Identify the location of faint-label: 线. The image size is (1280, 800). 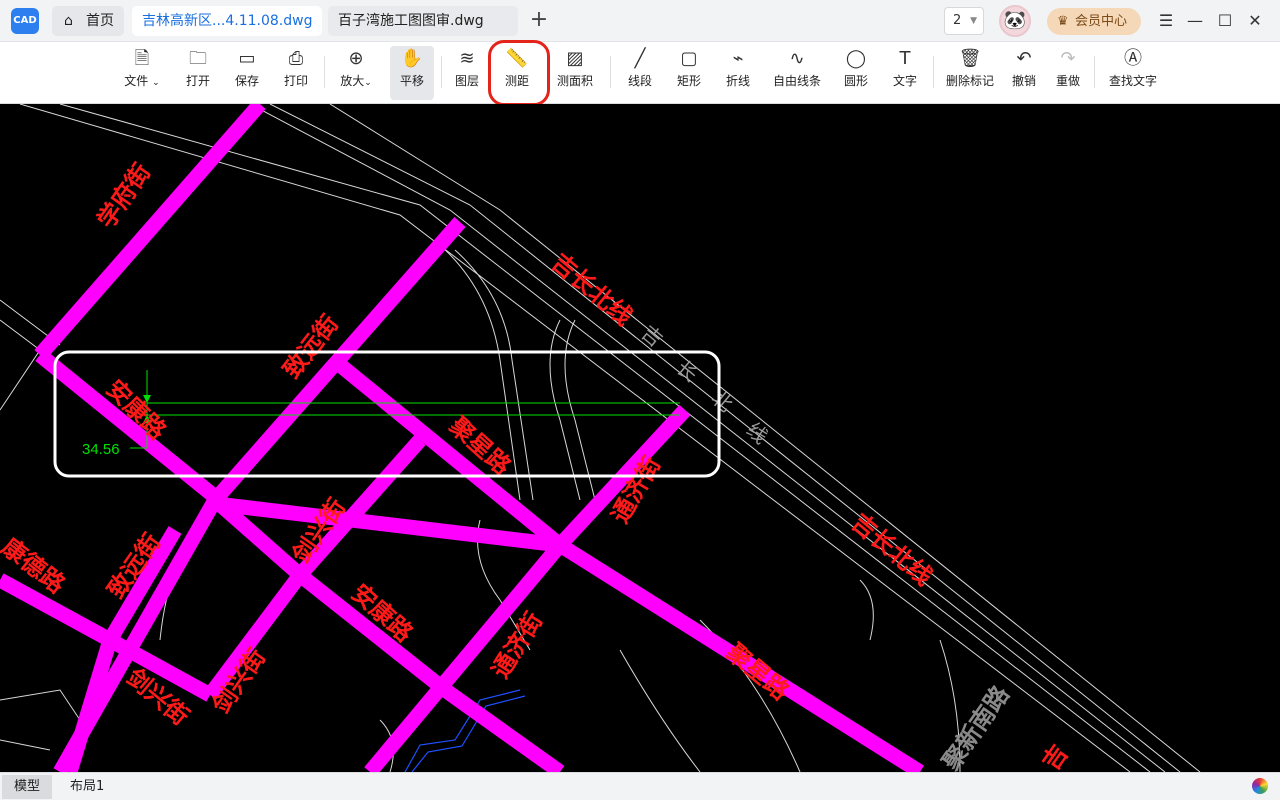
(757, 432).